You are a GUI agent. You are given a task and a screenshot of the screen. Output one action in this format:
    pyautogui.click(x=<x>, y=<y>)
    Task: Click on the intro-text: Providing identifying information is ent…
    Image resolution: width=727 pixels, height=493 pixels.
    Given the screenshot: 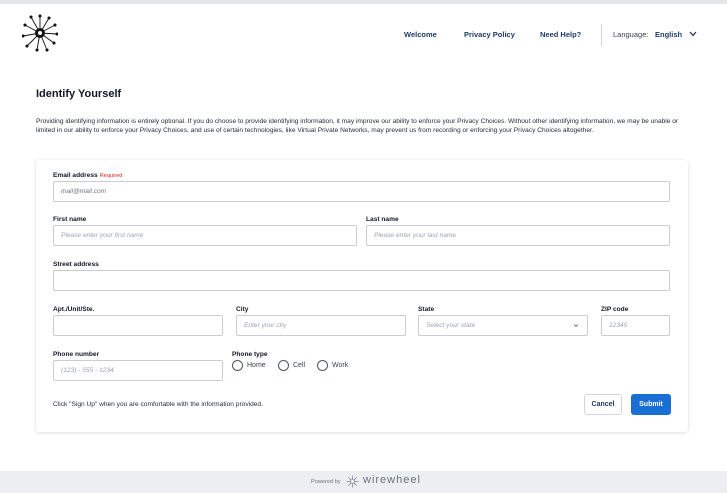 What is the action you would take?
    pyautogui.click(x=357, y=126)
    